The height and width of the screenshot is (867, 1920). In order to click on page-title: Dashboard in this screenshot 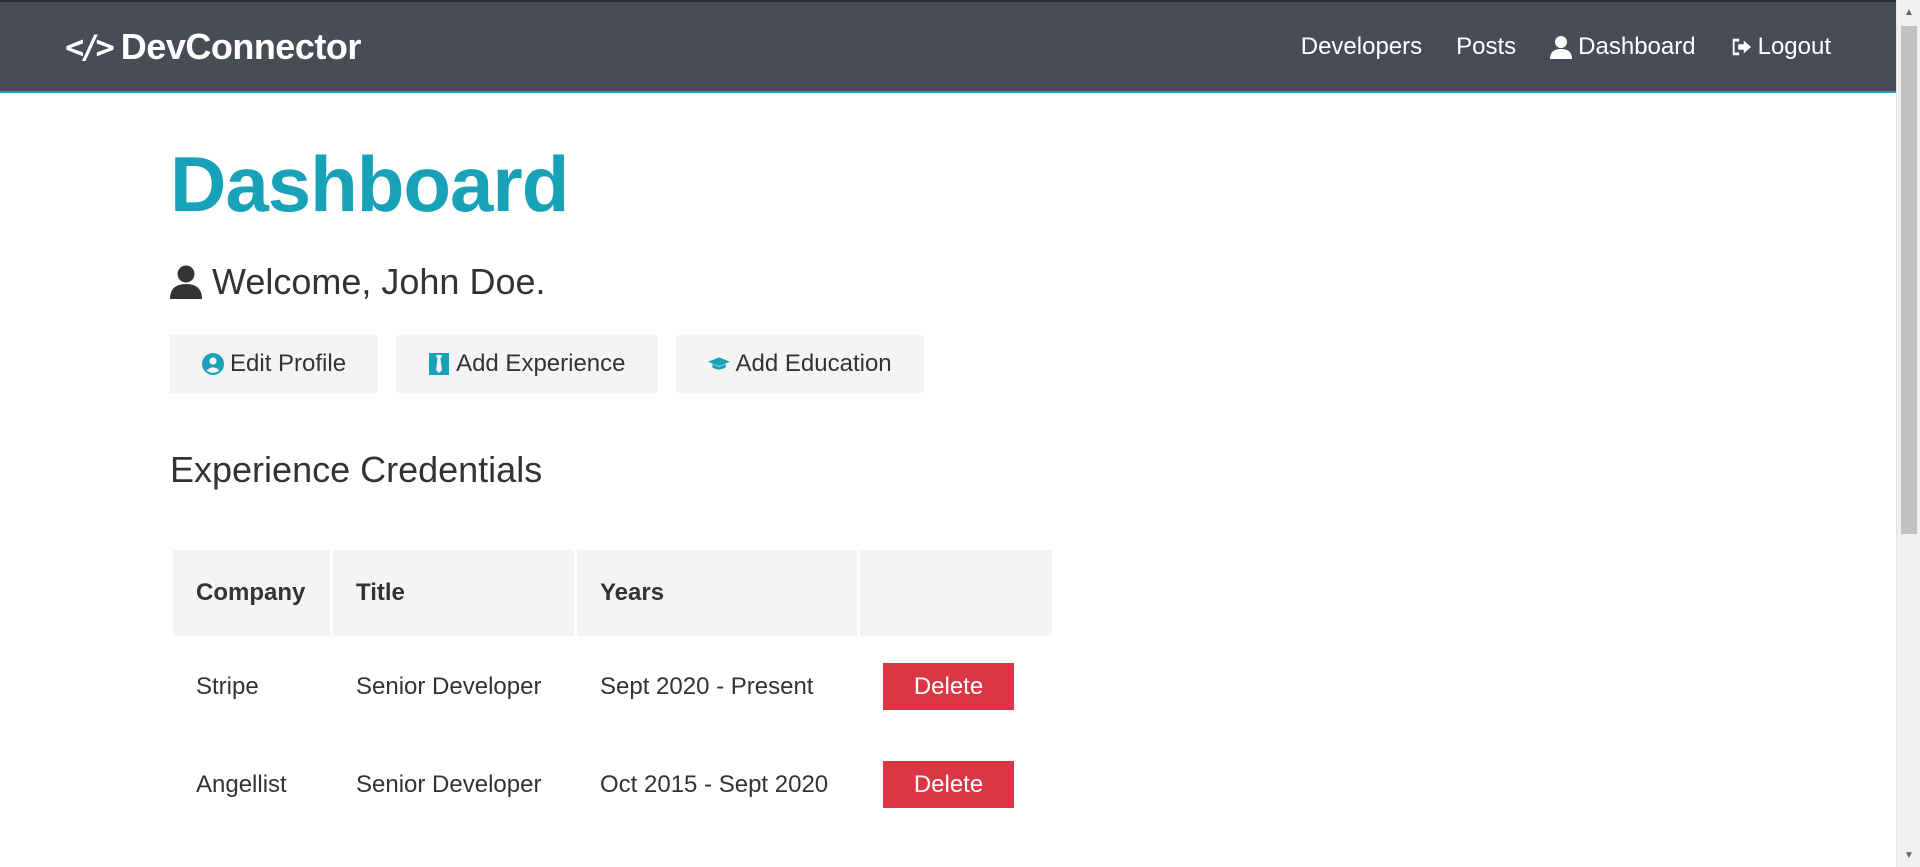, I will do `click(369, 184)`.